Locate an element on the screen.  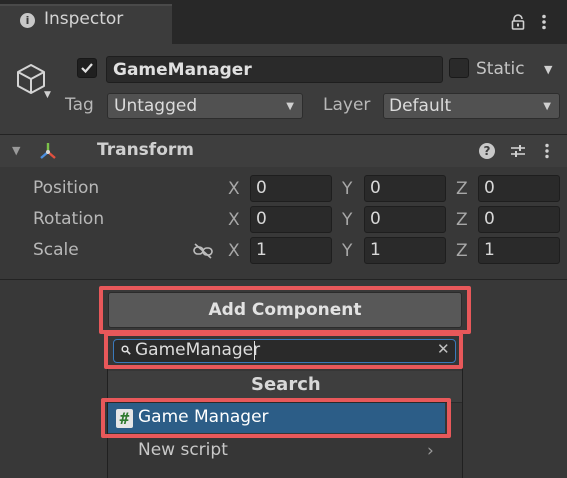
search-results-title: Search is located at coordinates (286, 384).